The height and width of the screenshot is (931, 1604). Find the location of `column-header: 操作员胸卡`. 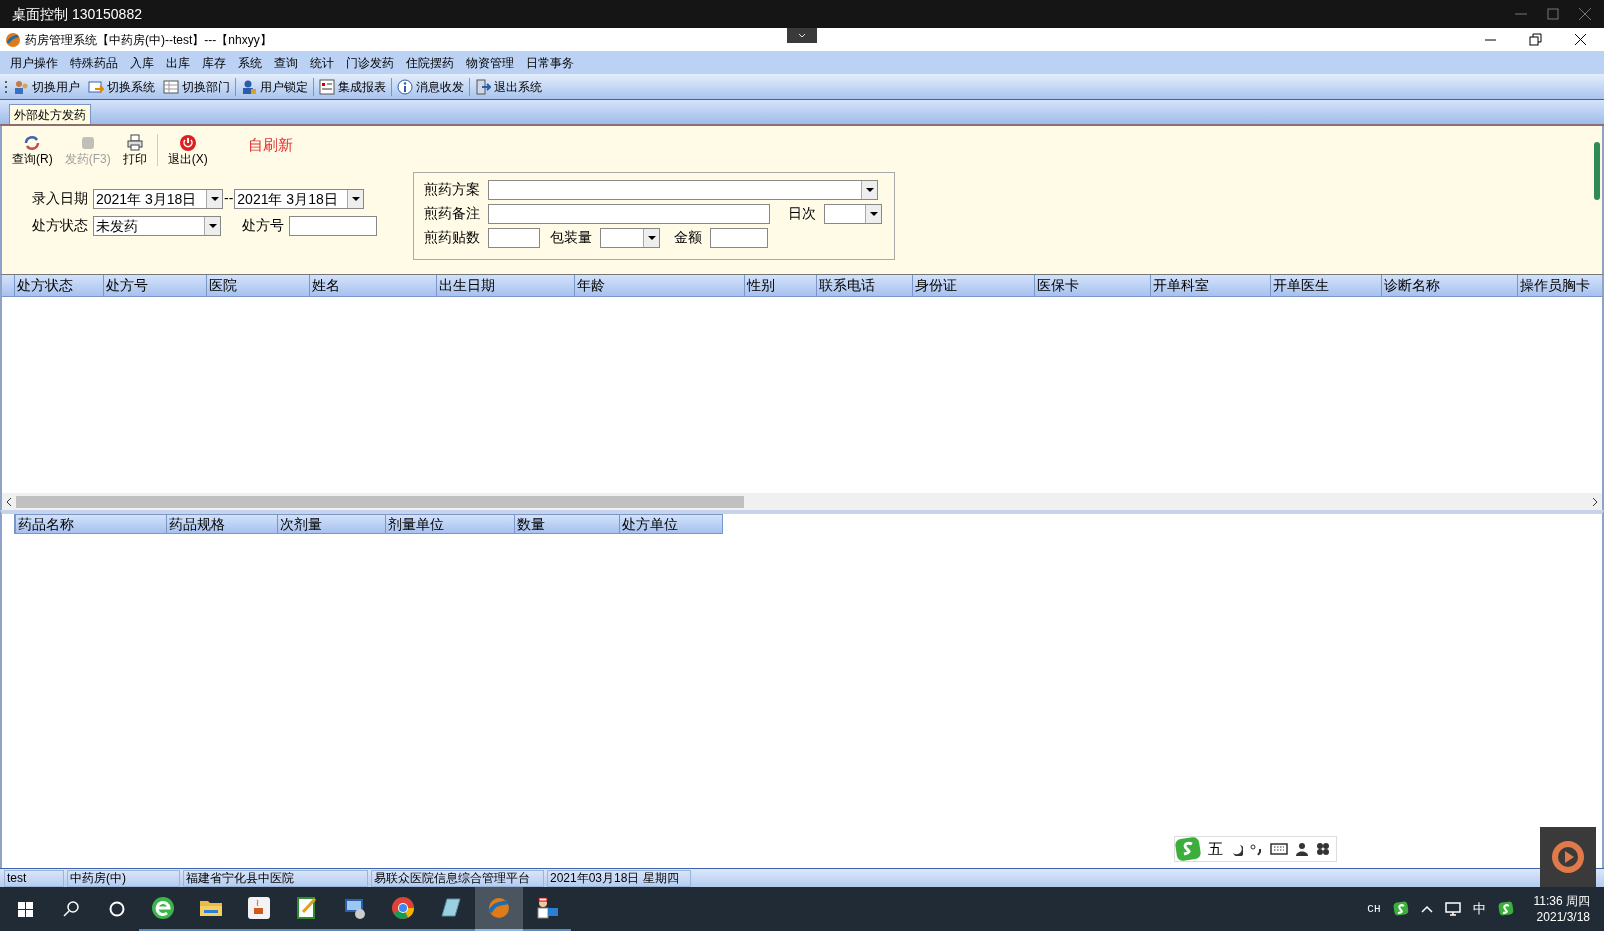

column-header: 操作员胸卡 is located at coordinates (1554, 285).